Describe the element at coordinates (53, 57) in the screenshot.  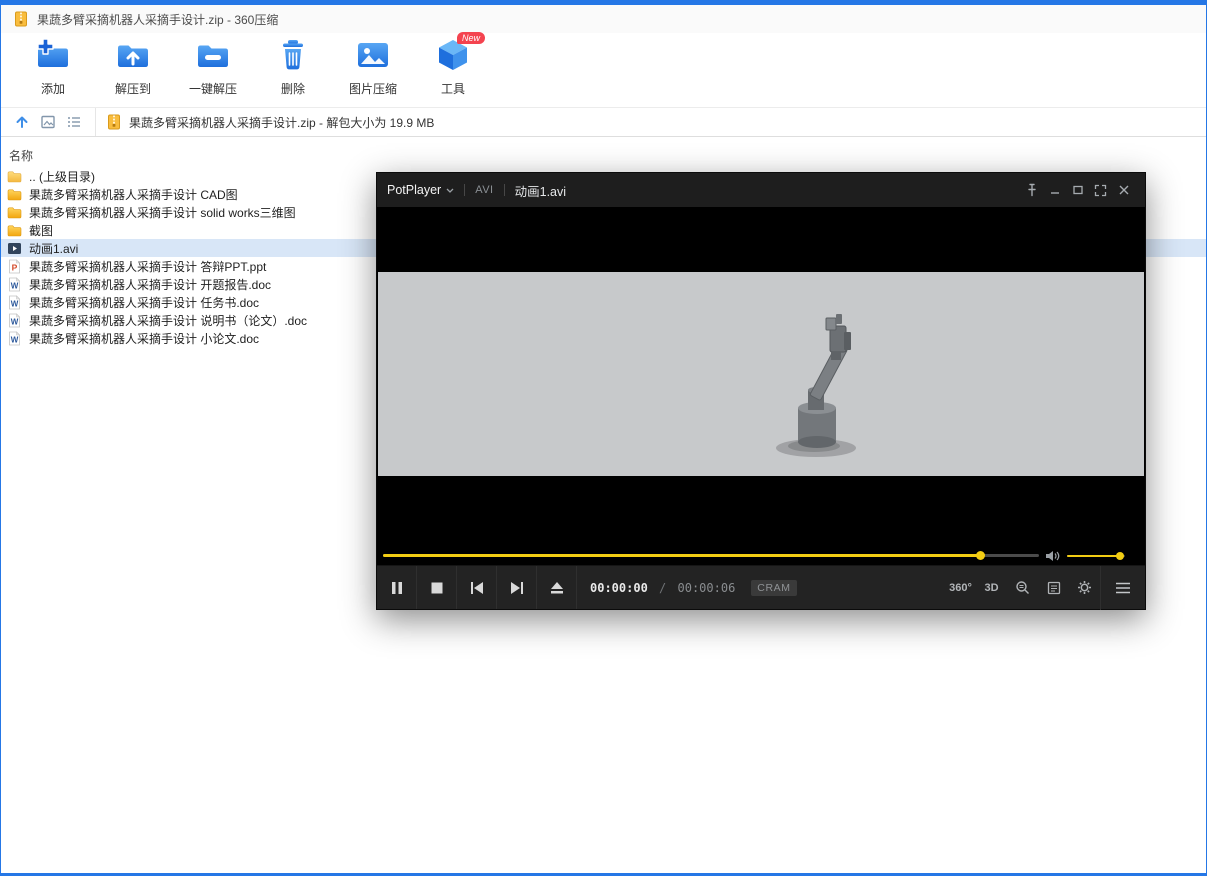
I see `add-folder-icon` at that location.